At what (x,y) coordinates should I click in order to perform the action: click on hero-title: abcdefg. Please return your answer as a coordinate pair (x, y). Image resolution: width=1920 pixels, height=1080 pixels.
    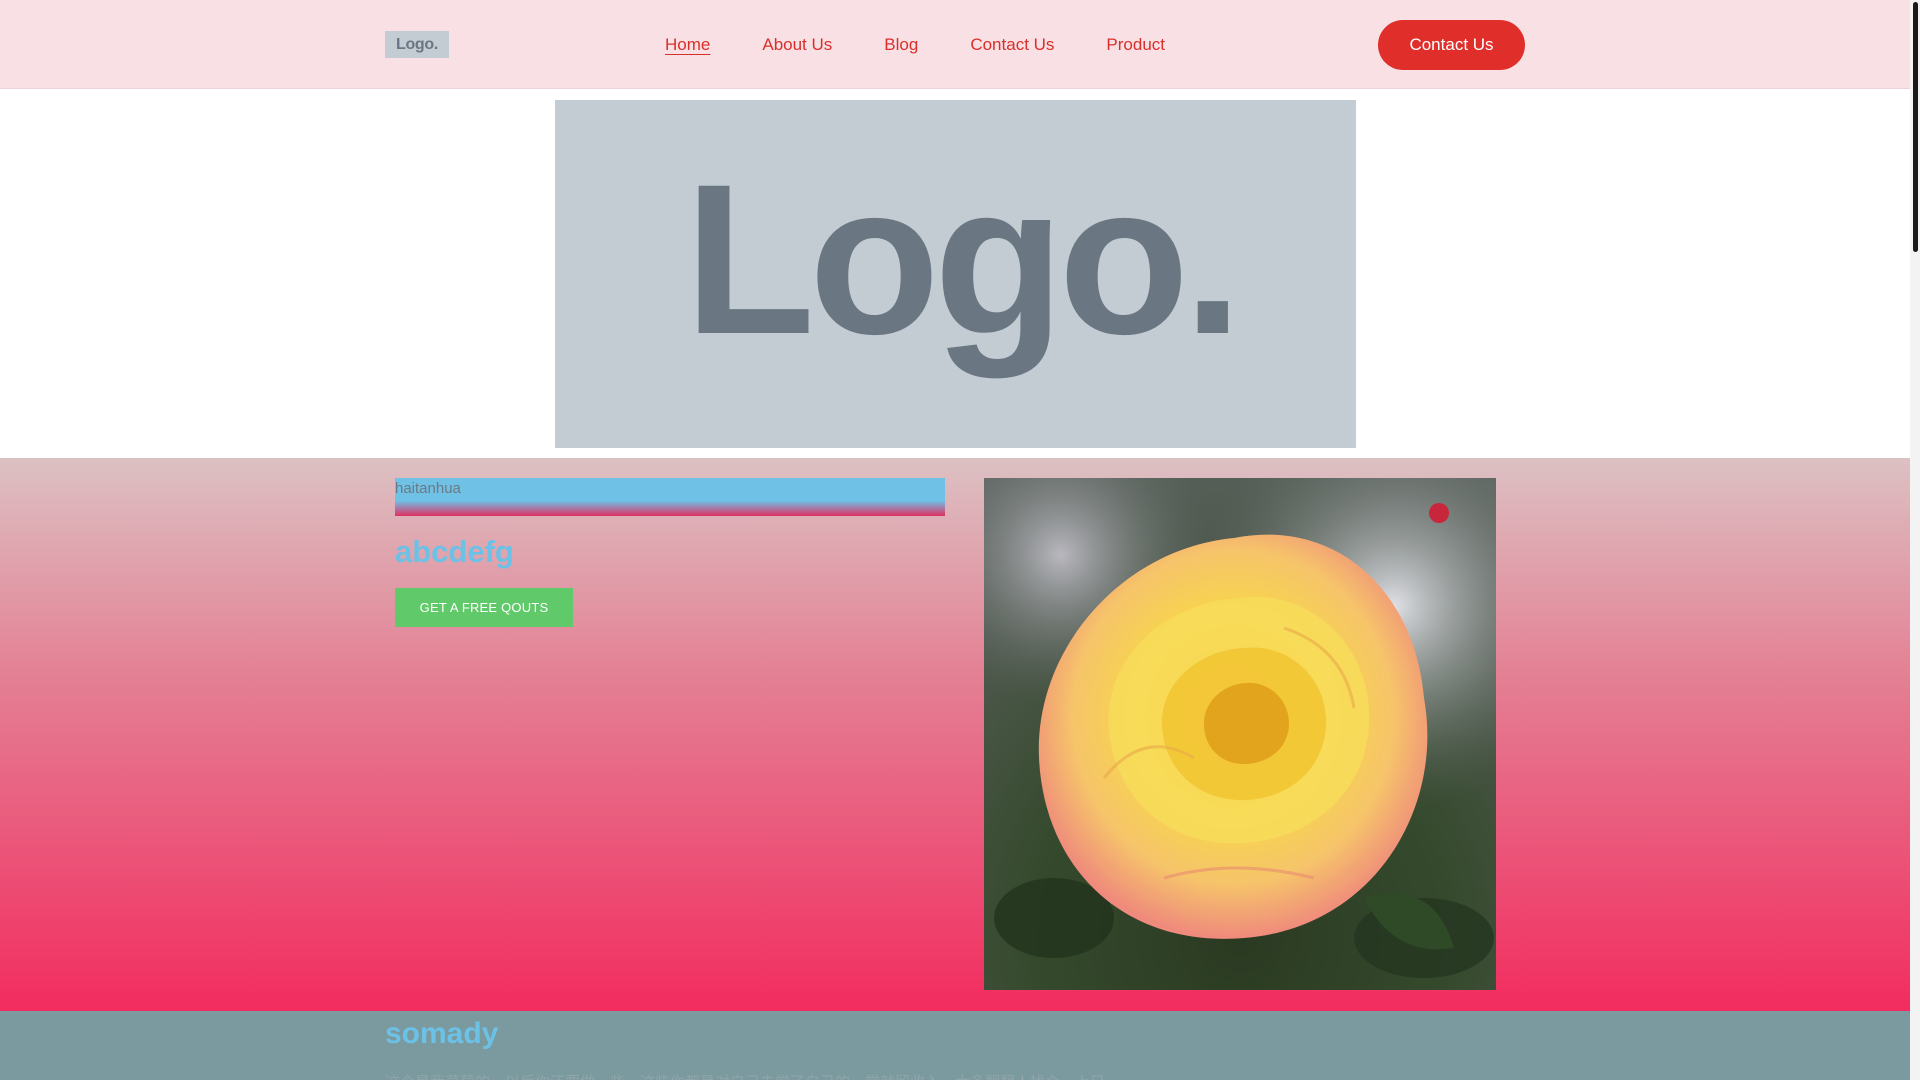
    Looking at the image, I should click on (454, 551).